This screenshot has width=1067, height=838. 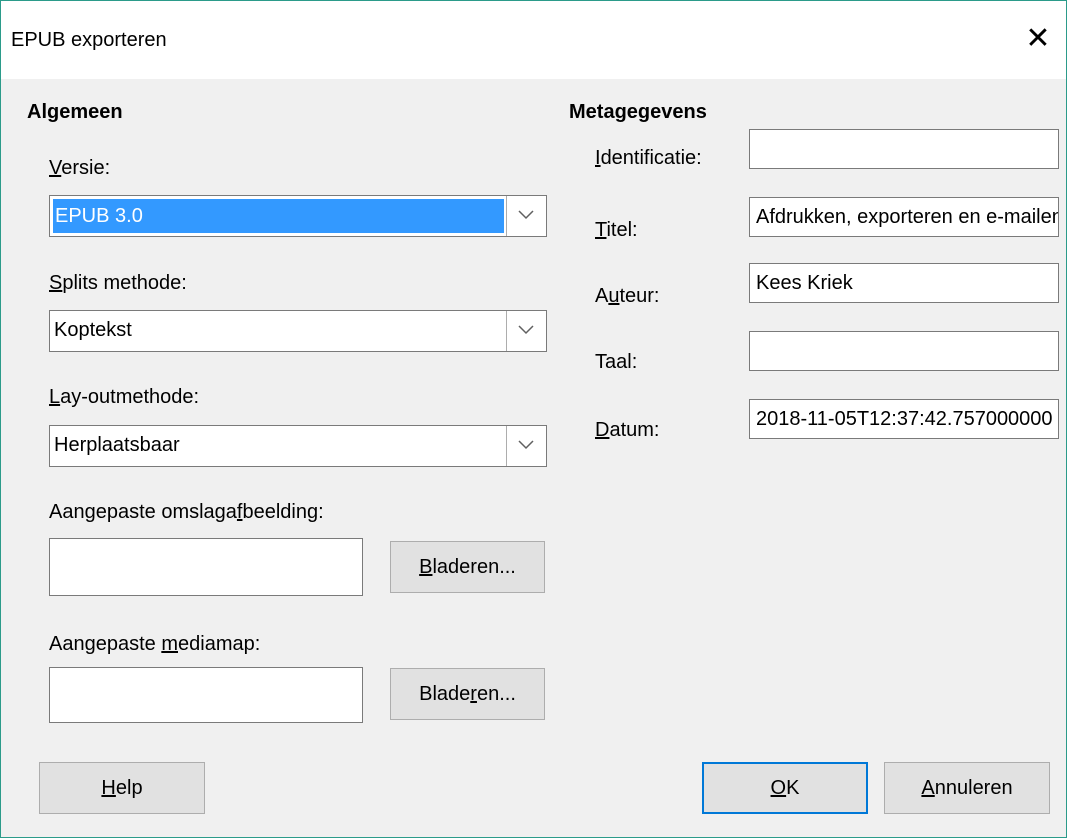 I want to click on cover-image-field, so click(x=206, y=567).